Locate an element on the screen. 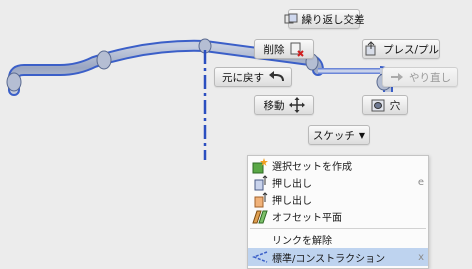 The width and height of the screenshot is (472, 269). menu-item-label: オフセット平面 is located at coordinates (307, 218).